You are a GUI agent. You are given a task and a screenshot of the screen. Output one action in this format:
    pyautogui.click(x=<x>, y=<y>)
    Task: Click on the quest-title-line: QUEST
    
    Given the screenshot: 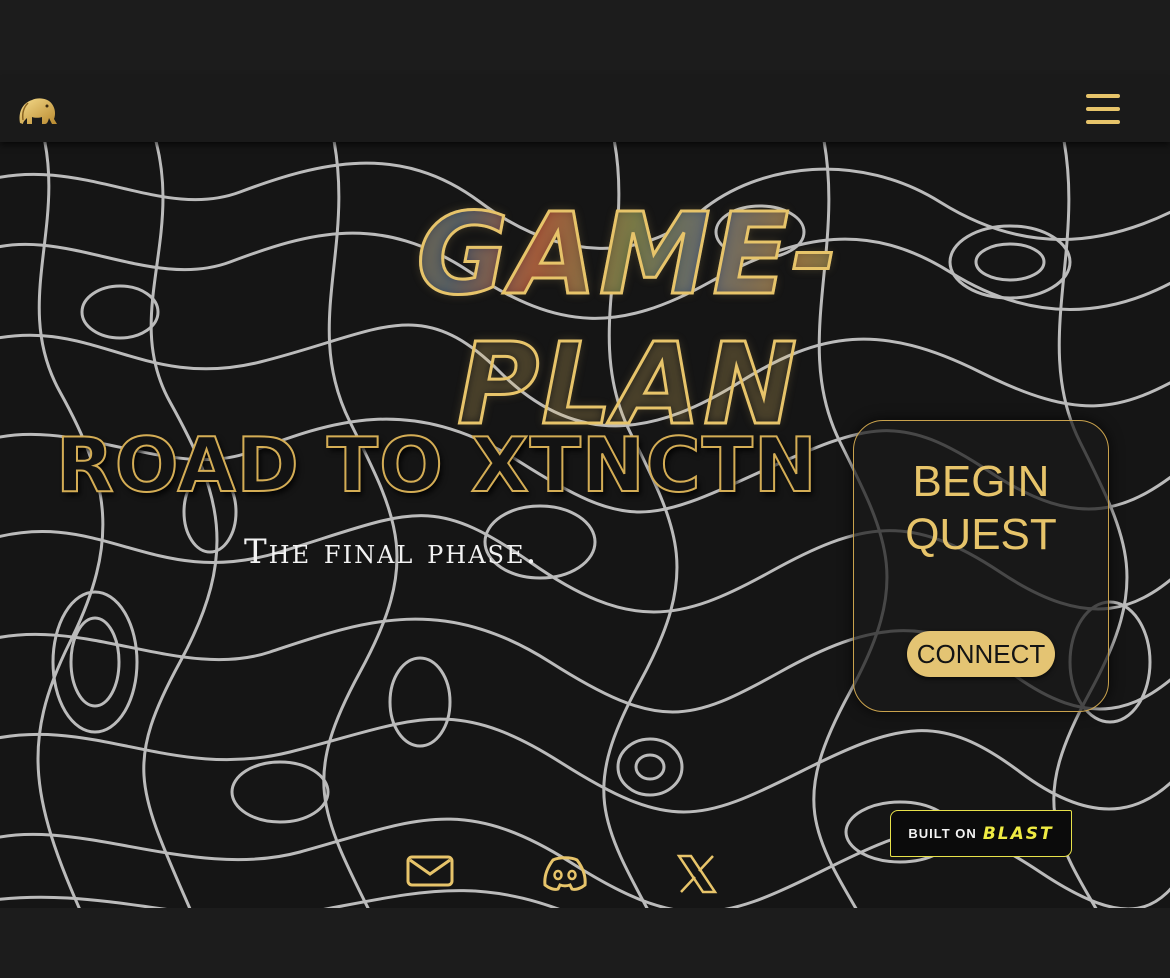 What is the action you would take?
    pyautogui.click(x=981, y=534)
    